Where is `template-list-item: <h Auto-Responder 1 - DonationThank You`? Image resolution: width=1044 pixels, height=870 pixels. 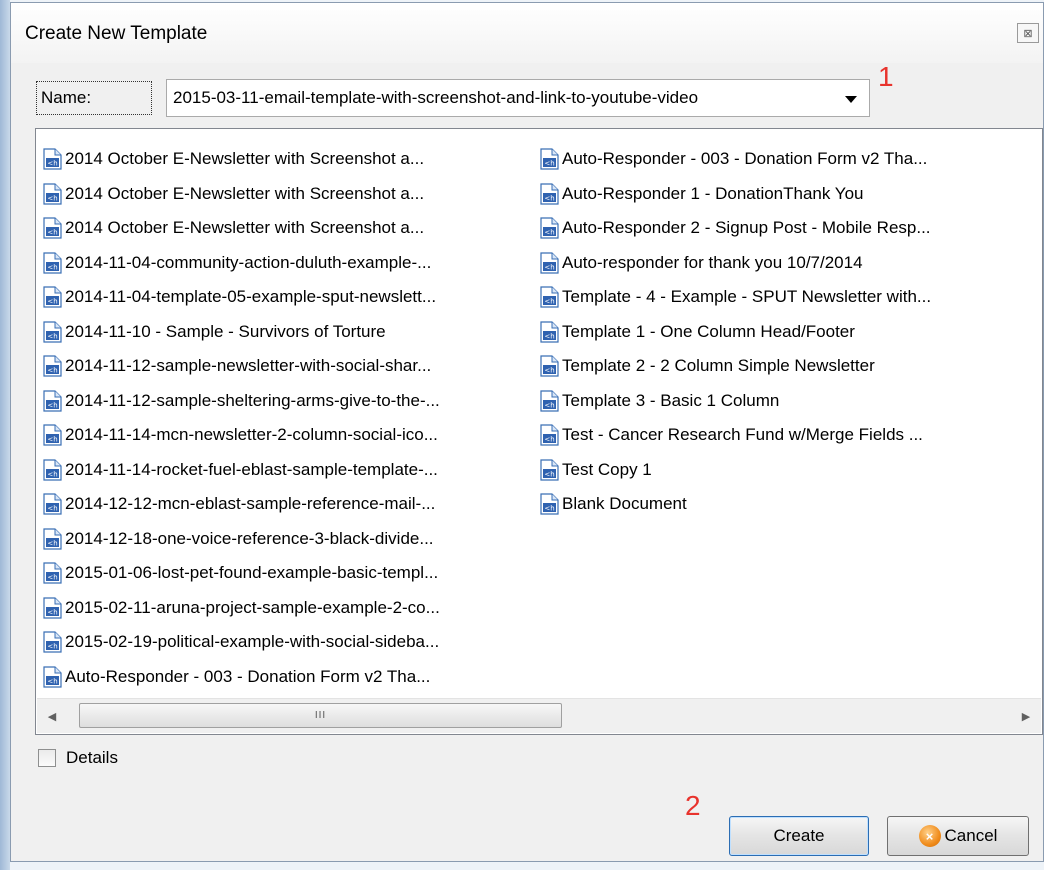
template-list-item: <h Auto-Responder 1 - DonationThank You is located at coordinates (790, 194).